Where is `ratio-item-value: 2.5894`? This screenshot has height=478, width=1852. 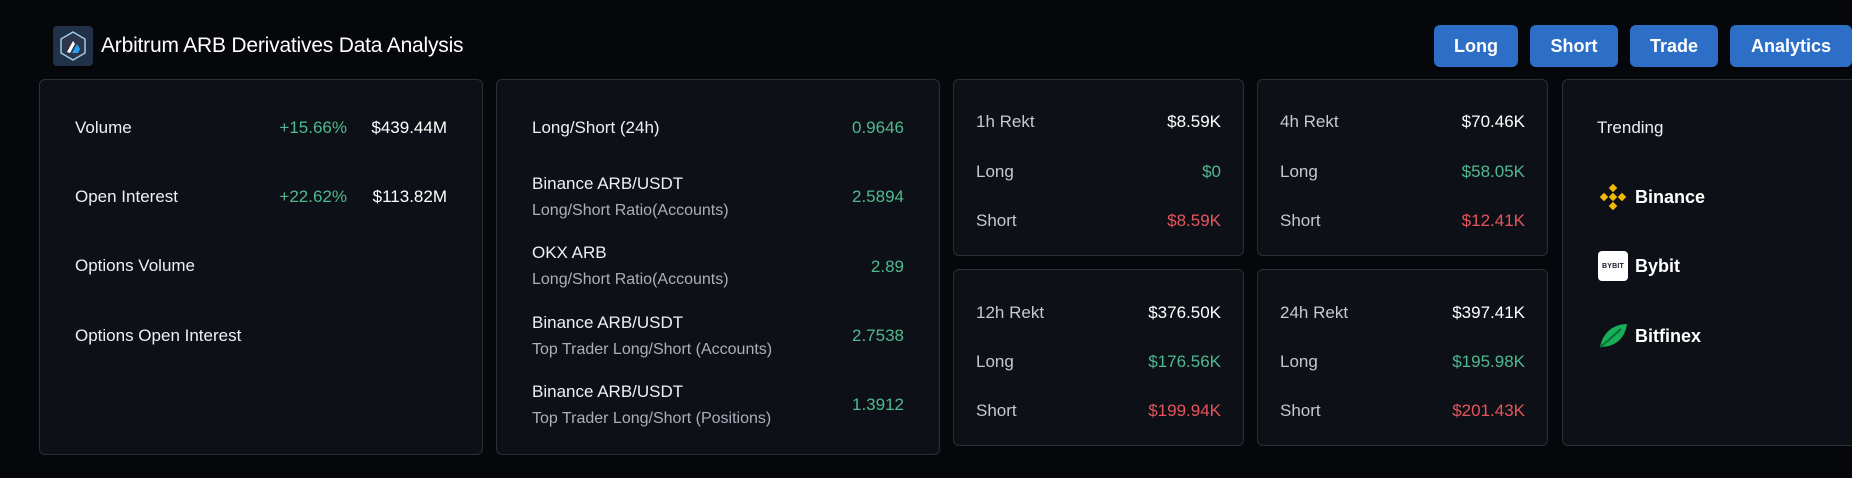 ratio-item-value: 2.5894 is located at coordinates (878, 196).